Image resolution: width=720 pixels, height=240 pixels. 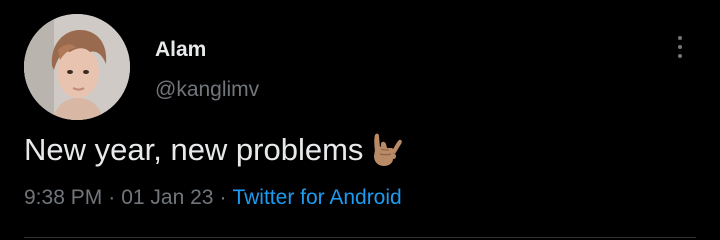 What do you see at coordinates (180, 50) in the screenshot?
I see `display-name: Alam` at bounding box center [180, 50].